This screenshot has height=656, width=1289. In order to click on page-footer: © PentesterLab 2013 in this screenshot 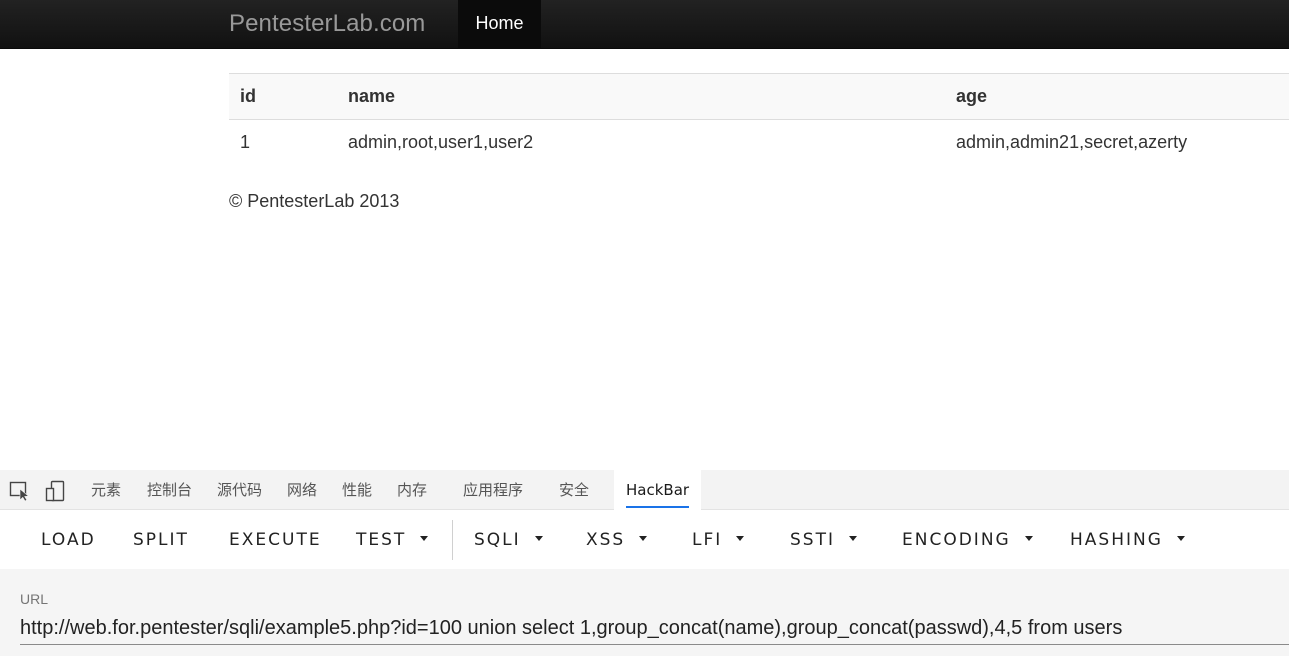, I will do `click(314, 201)`.